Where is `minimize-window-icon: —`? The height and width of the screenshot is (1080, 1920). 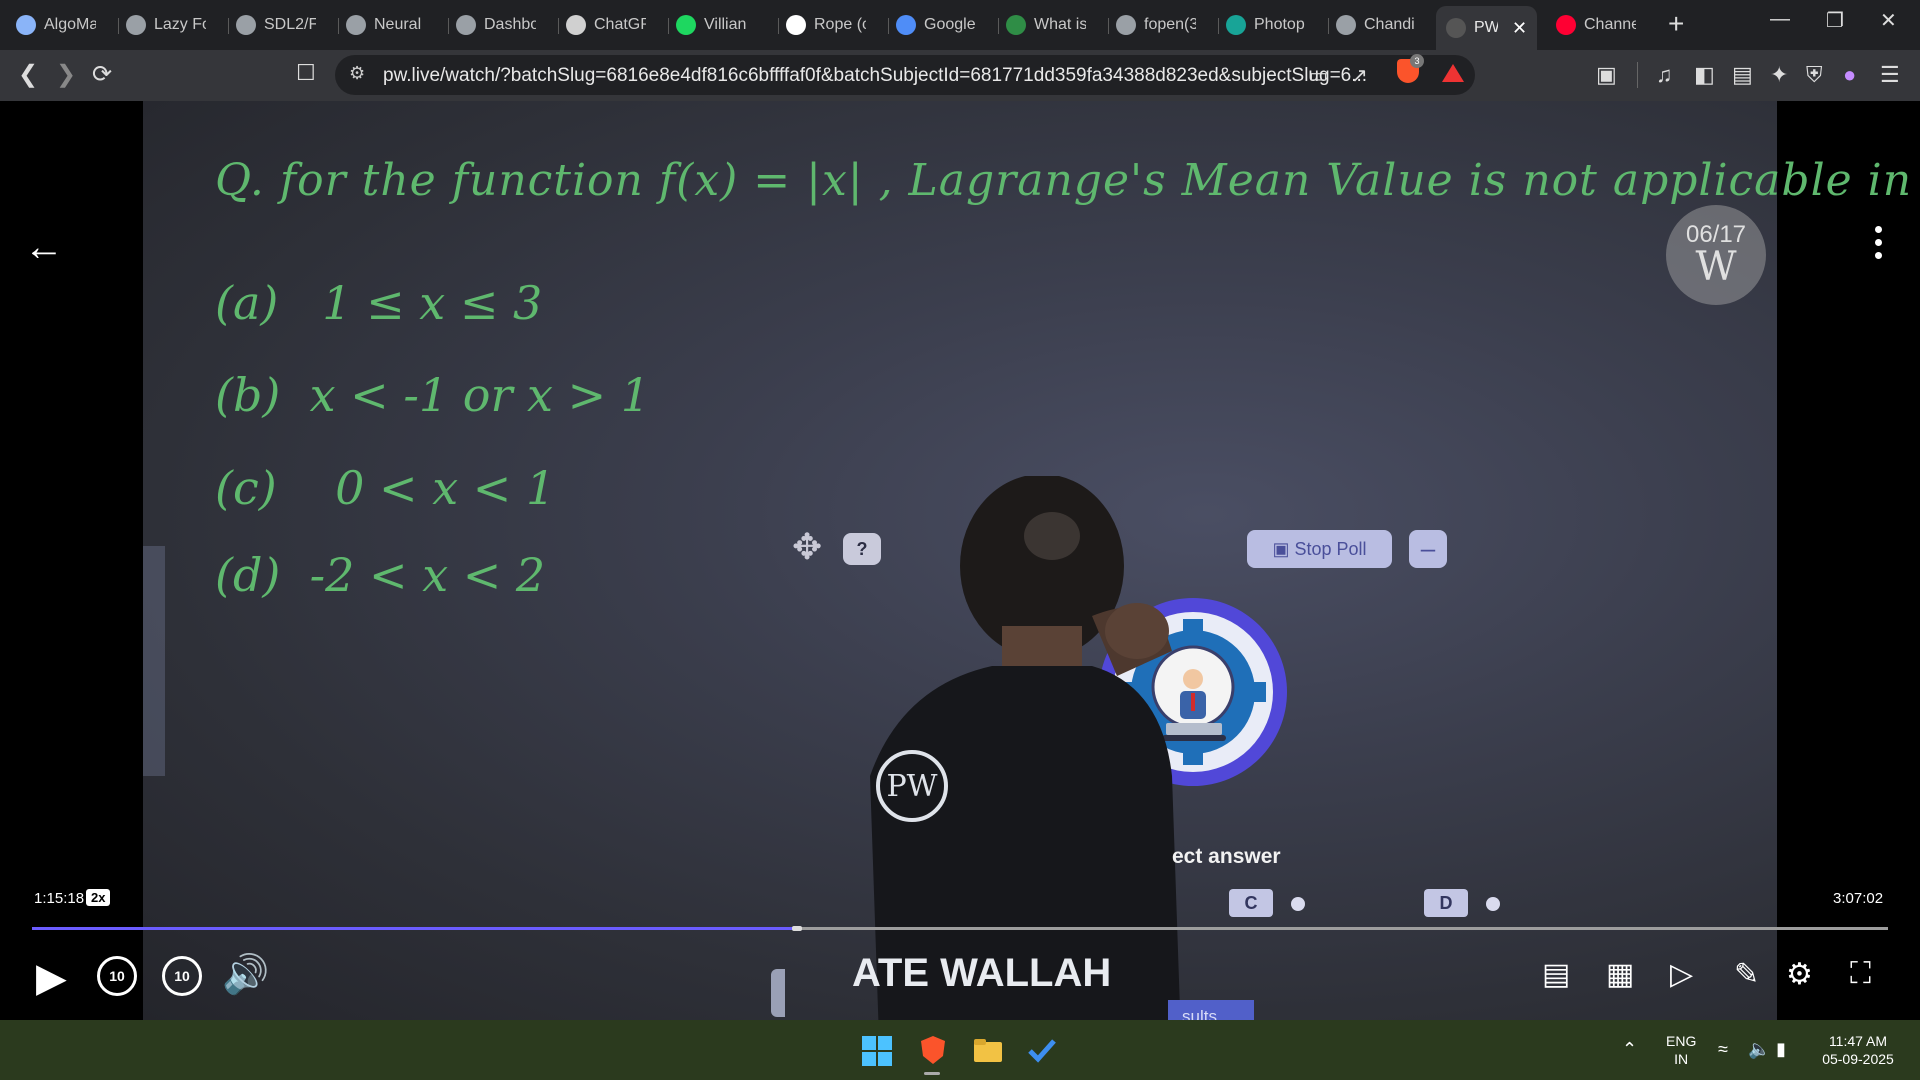
minimize-window-icon: — is located at coordinates (1780, 19).